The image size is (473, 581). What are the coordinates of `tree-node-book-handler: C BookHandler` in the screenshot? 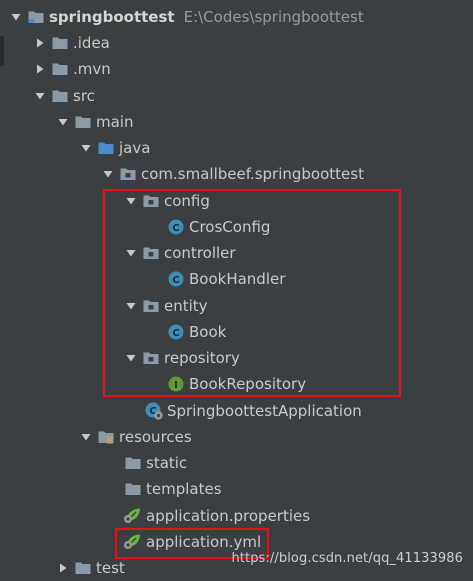 It's located at (236, 279).